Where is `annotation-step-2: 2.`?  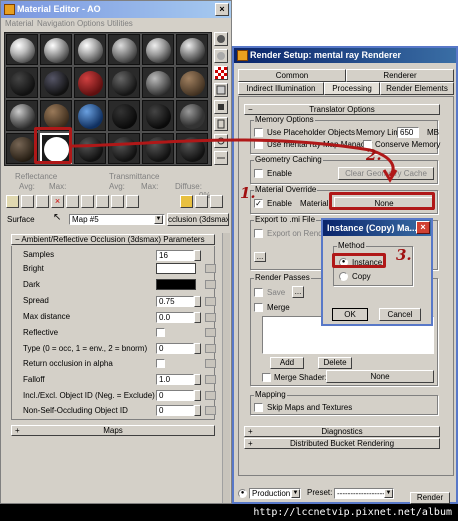 annotation-step-2: 2. is located at coordinates (374, 155).